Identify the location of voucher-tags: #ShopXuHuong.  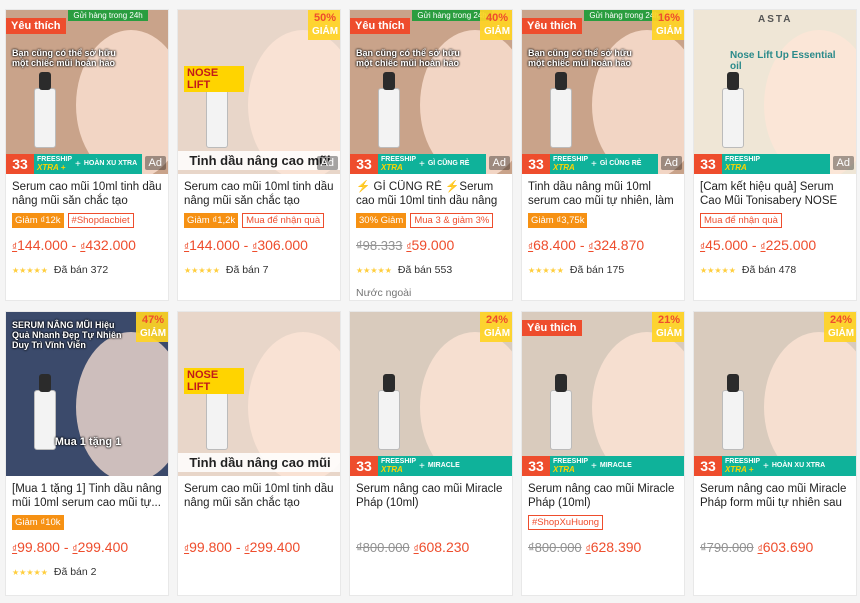
(603, 524).